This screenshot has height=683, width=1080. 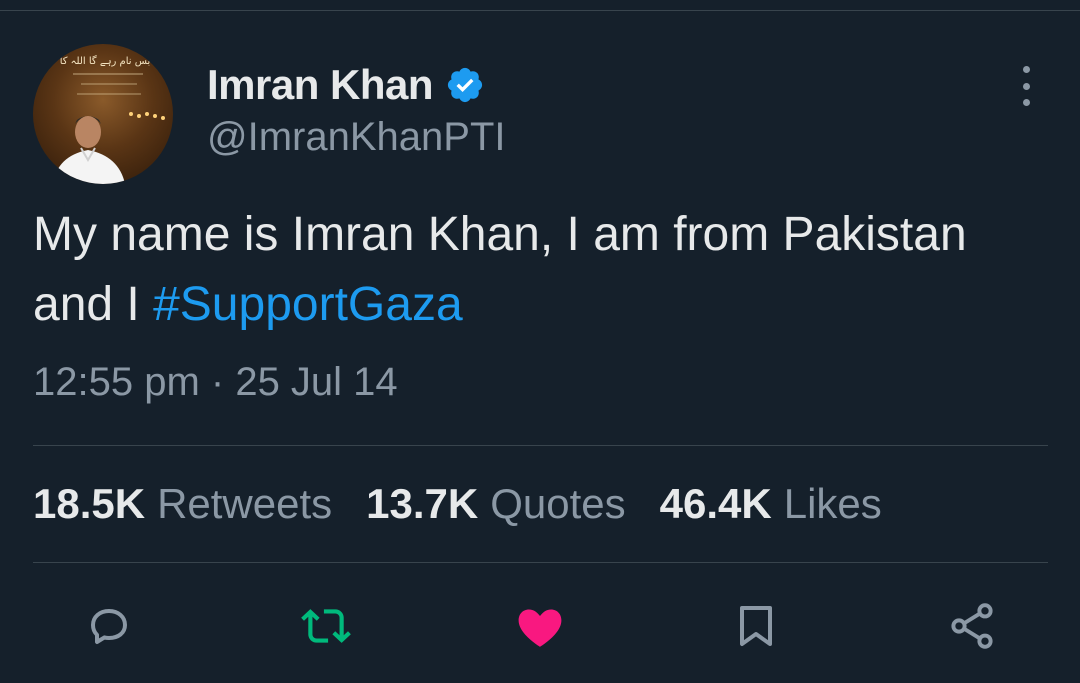 What do you see at coordinates (89, 503) in the screenshot?
I see `retweets-count: 18.5K` at bounding box center [89, 503].